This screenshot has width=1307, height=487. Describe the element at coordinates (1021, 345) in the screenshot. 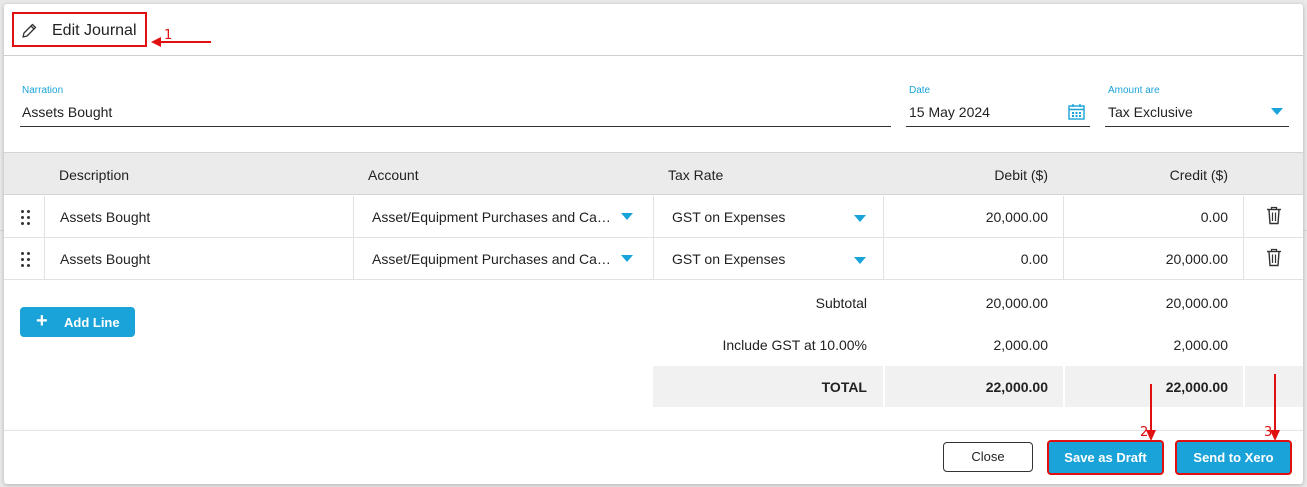

I see `gst-debit: 2,000.00` at that location.